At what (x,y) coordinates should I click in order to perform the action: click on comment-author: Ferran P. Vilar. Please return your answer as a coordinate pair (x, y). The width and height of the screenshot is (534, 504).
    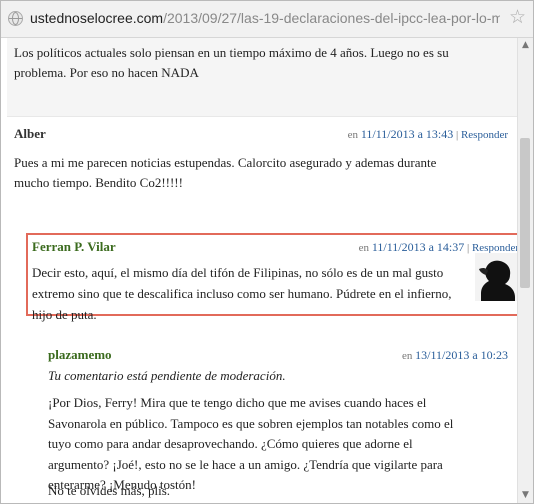
    Looking at the image, I should click on (74, 247).